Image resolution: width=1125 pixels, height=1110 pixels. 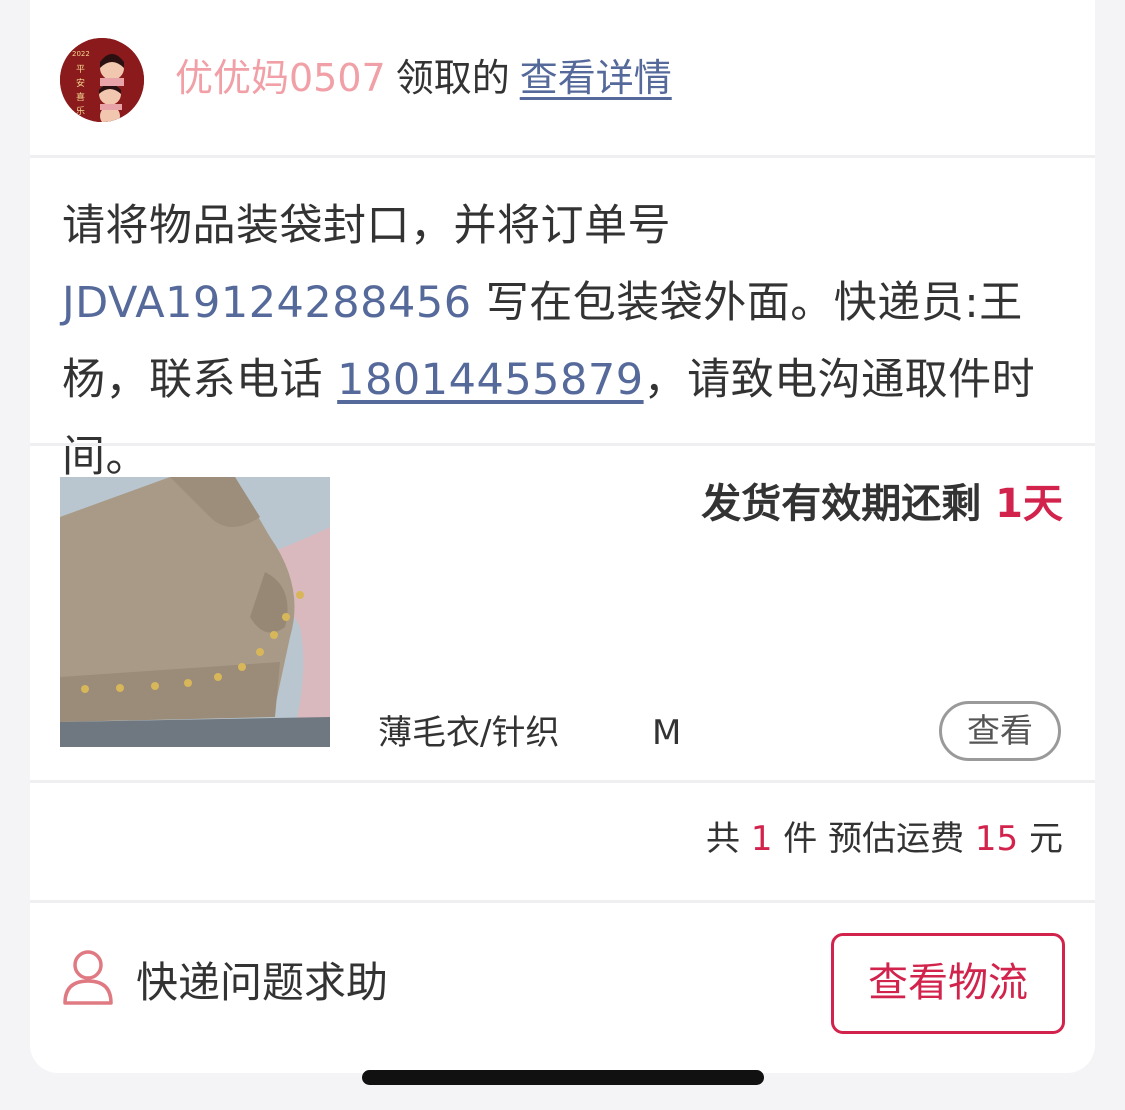 I want to click on deadline-label: 发货有效期还剩, so click(x=848, y=504).